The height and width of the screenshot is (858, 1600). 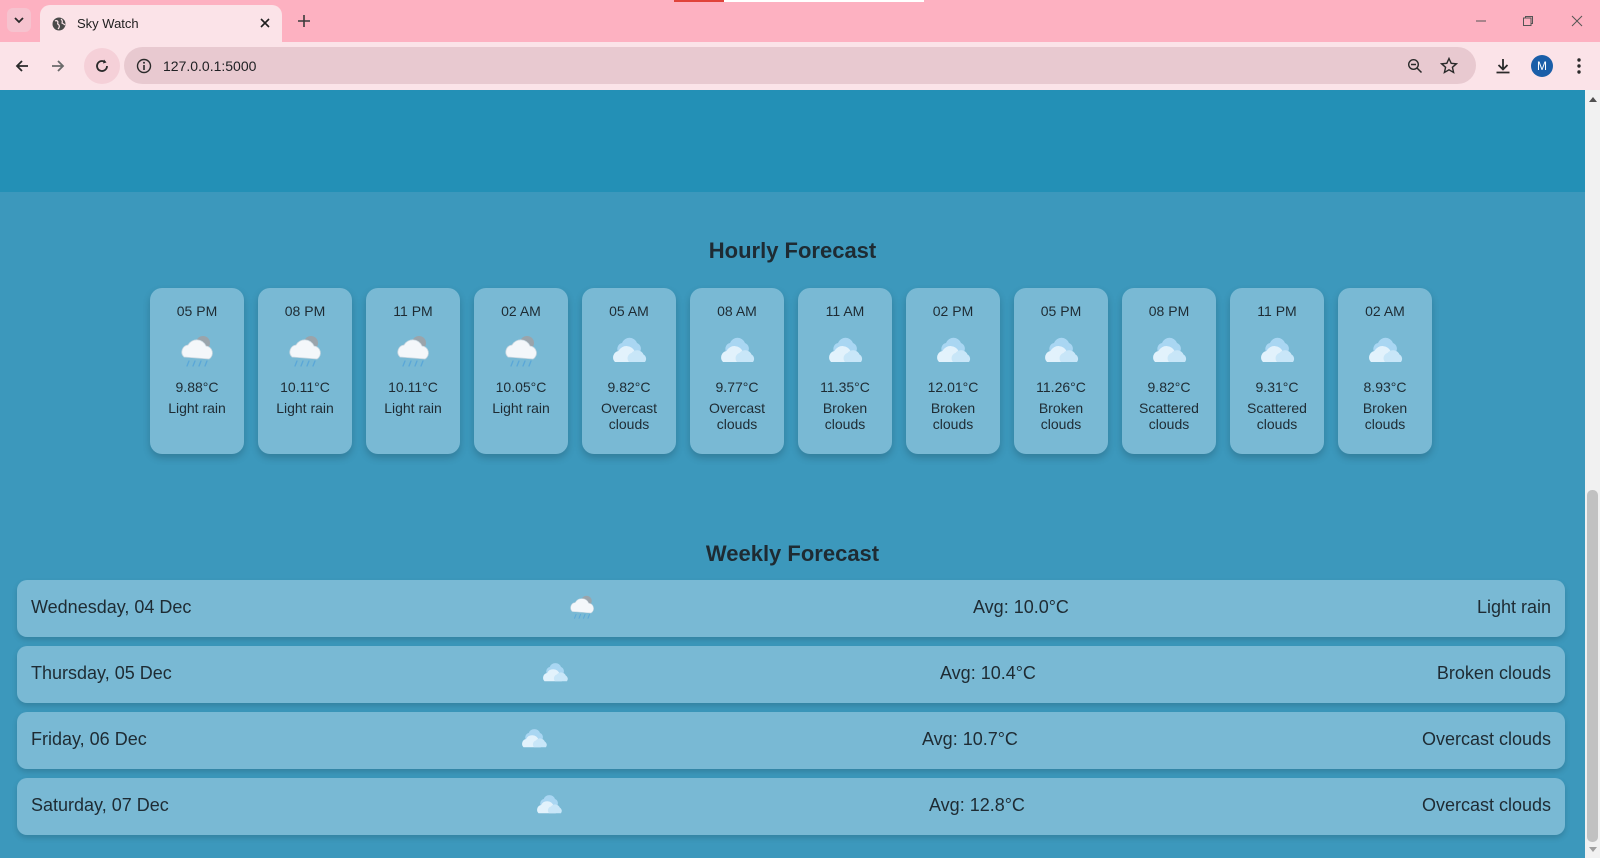 What do you see at coordinates (800, 21) in the screenshot?
I see `browser-tab-strip: Sky Watch` at bounding box center [800, 21].